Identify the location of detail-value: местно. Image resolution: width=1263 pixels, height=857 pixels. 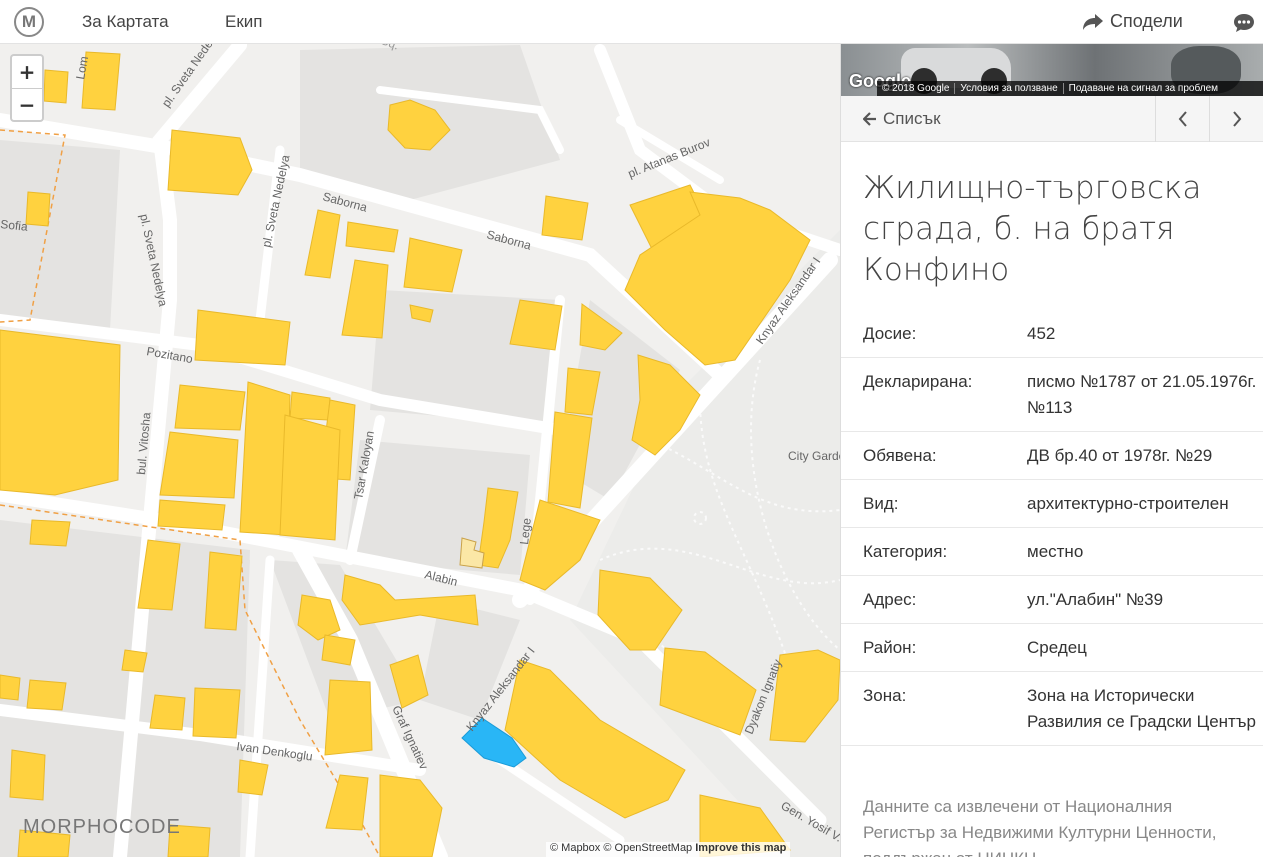
(1055, 551).